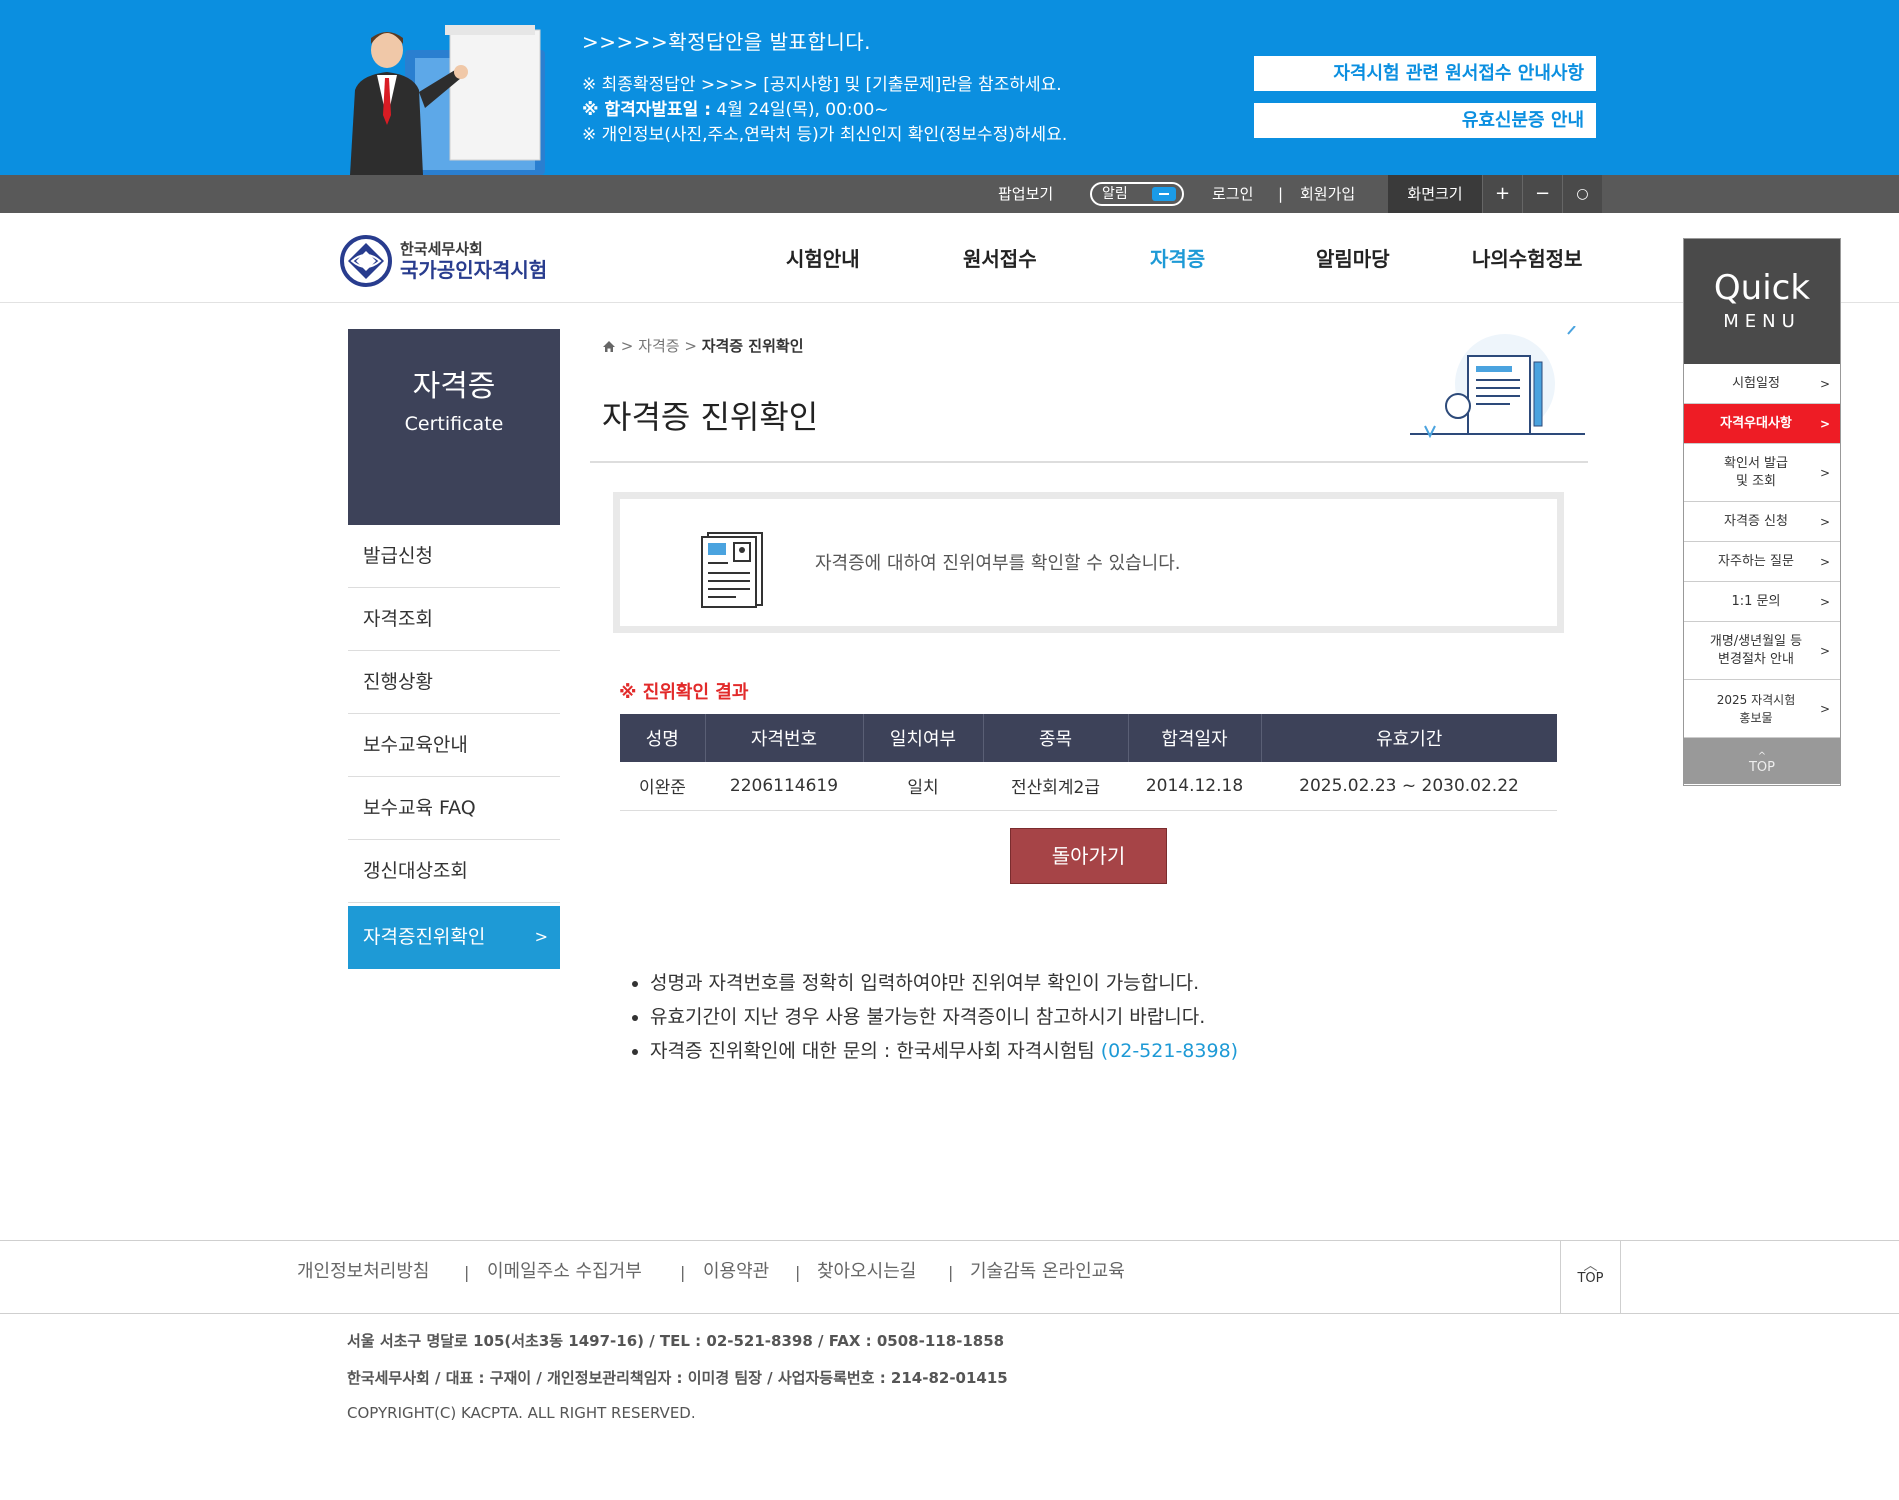 Image resolution: width=1899 pixels, height=1500 pixels. I want to click on footer-link-terms: 이용약관, so click(736, 1272).